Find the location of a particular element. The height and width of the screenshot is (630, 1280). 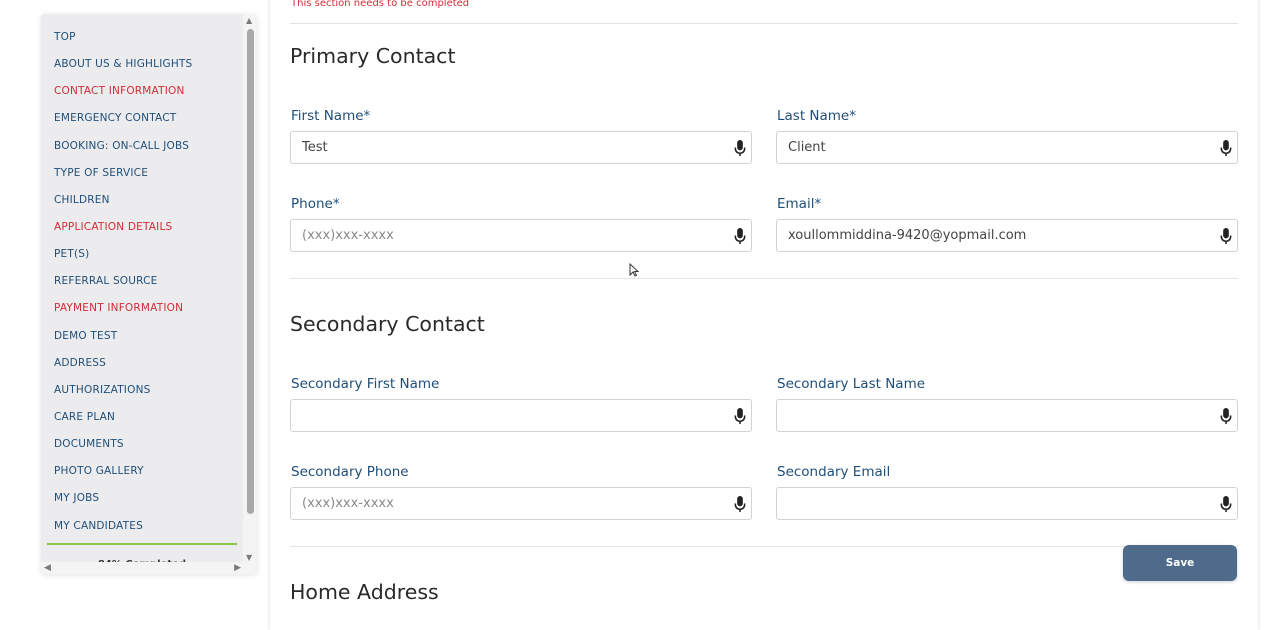

phone-input is located at coordinates (501, 235).